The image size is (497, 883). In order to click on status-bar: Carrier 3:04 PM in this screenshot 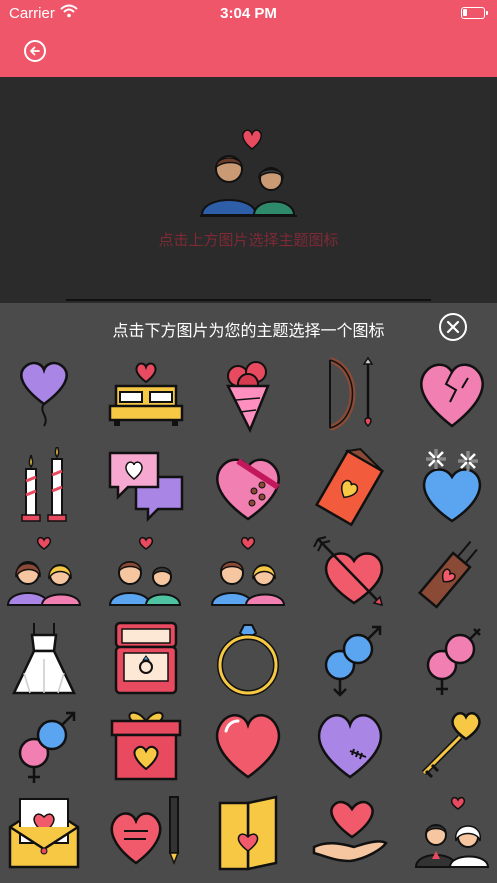, I will do `click(248, 14)`.